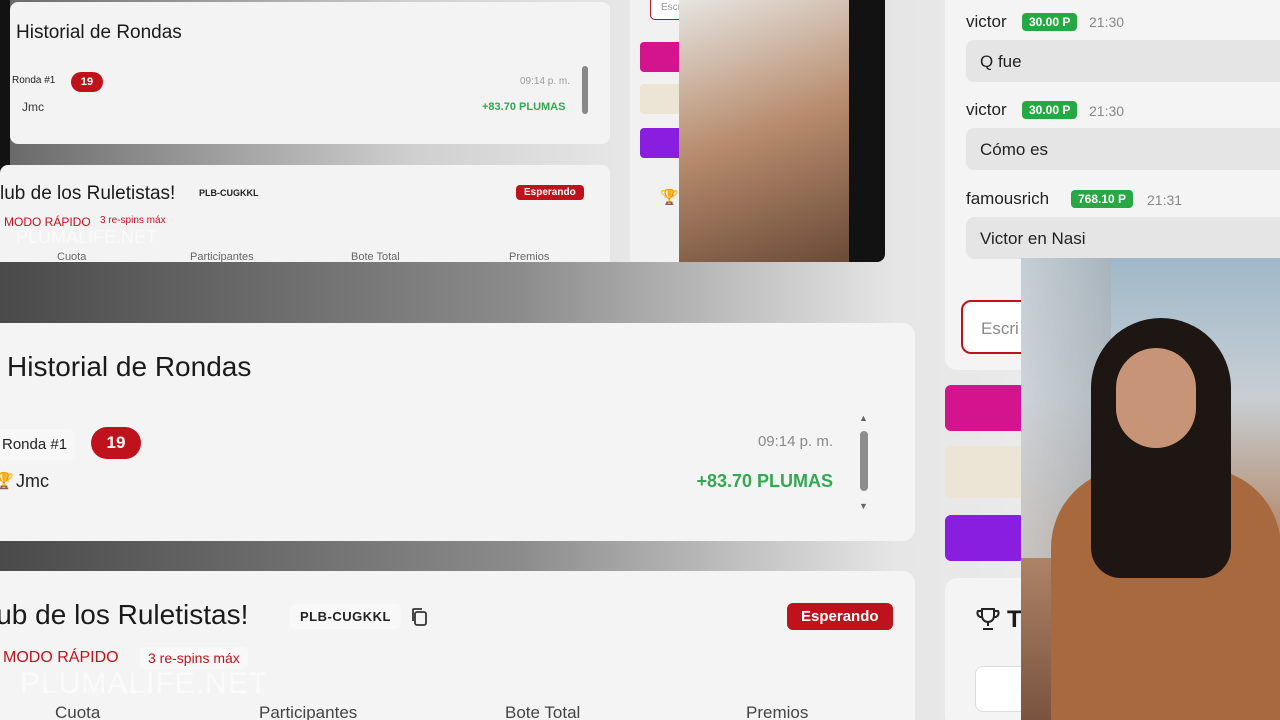 This screenshot has width=1280, height=720. Describe the element at coordinates (88, 193) in the screenshot. I see `thumbnail-club-name: lub de los Ruletistas!` at that location.